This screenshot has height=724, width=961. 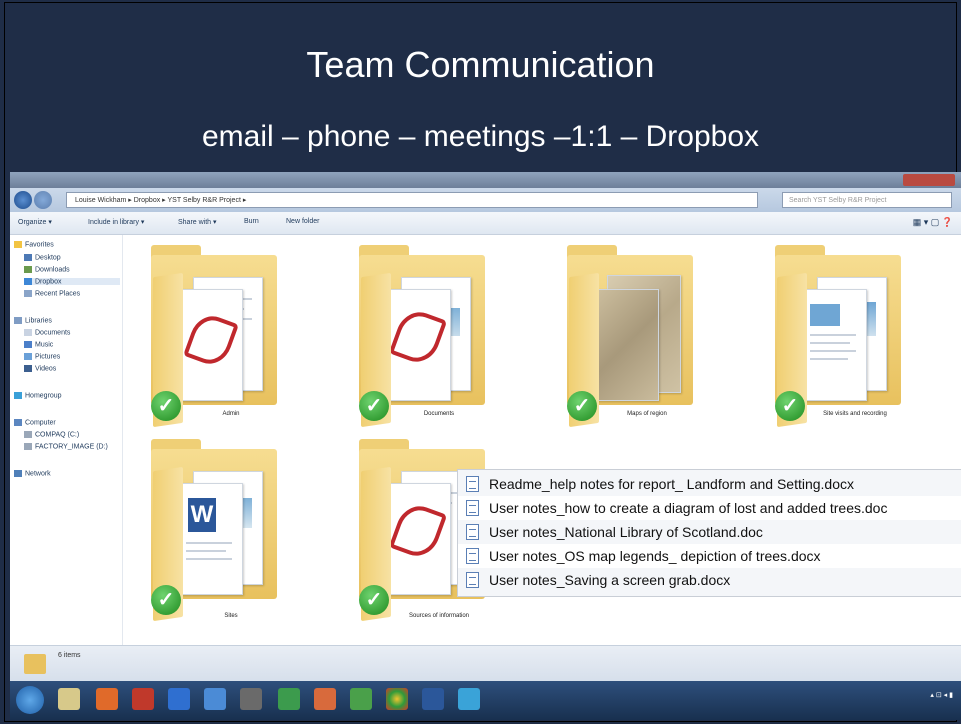 What do you see at coordinates (35, 422) in the screenshot?
I see `sidebar-computer: Computer` at bounding box center [35, 422].